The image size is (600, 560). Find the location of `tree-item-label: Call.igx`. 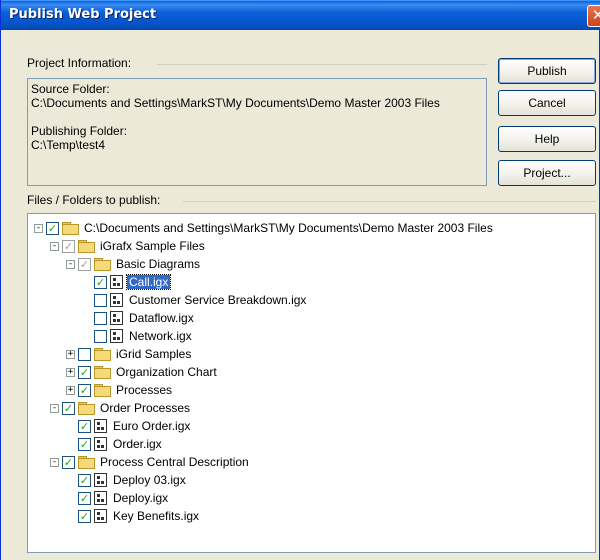

tree-item-label: Call.igx is located at coordinates (148, 282).